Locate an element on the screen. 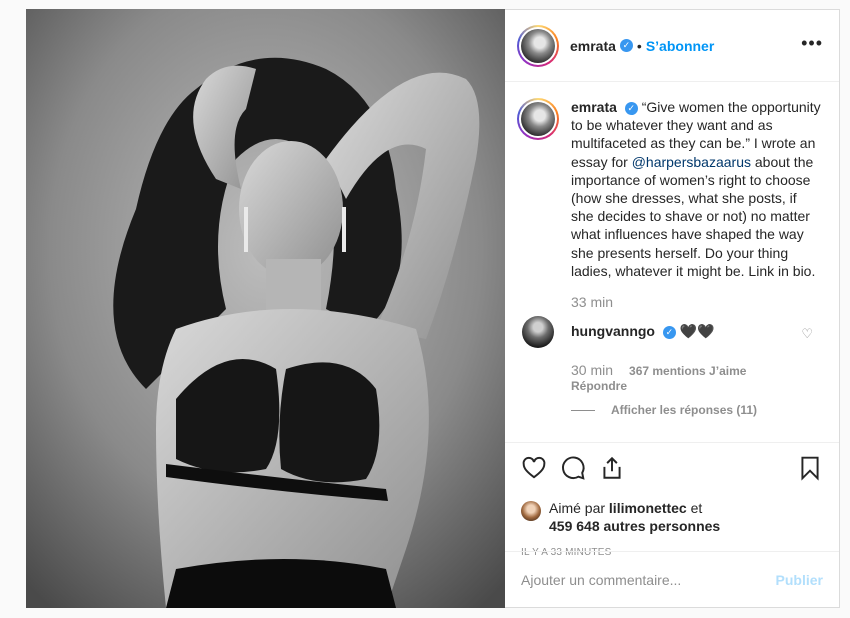 Image resolution: width=850 pixels, height=618 pixels. share-icon is located at coordinates (612, 468).